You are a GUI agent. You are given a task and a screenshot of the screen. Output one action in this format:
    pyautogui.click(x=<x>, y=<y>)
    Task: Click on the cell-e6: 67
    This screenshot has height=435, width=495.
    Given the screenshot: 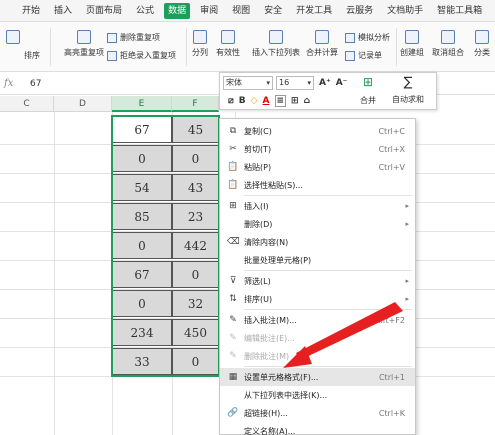 What is the action you would take?
    pyautogui.click(x=142, y=274)
    